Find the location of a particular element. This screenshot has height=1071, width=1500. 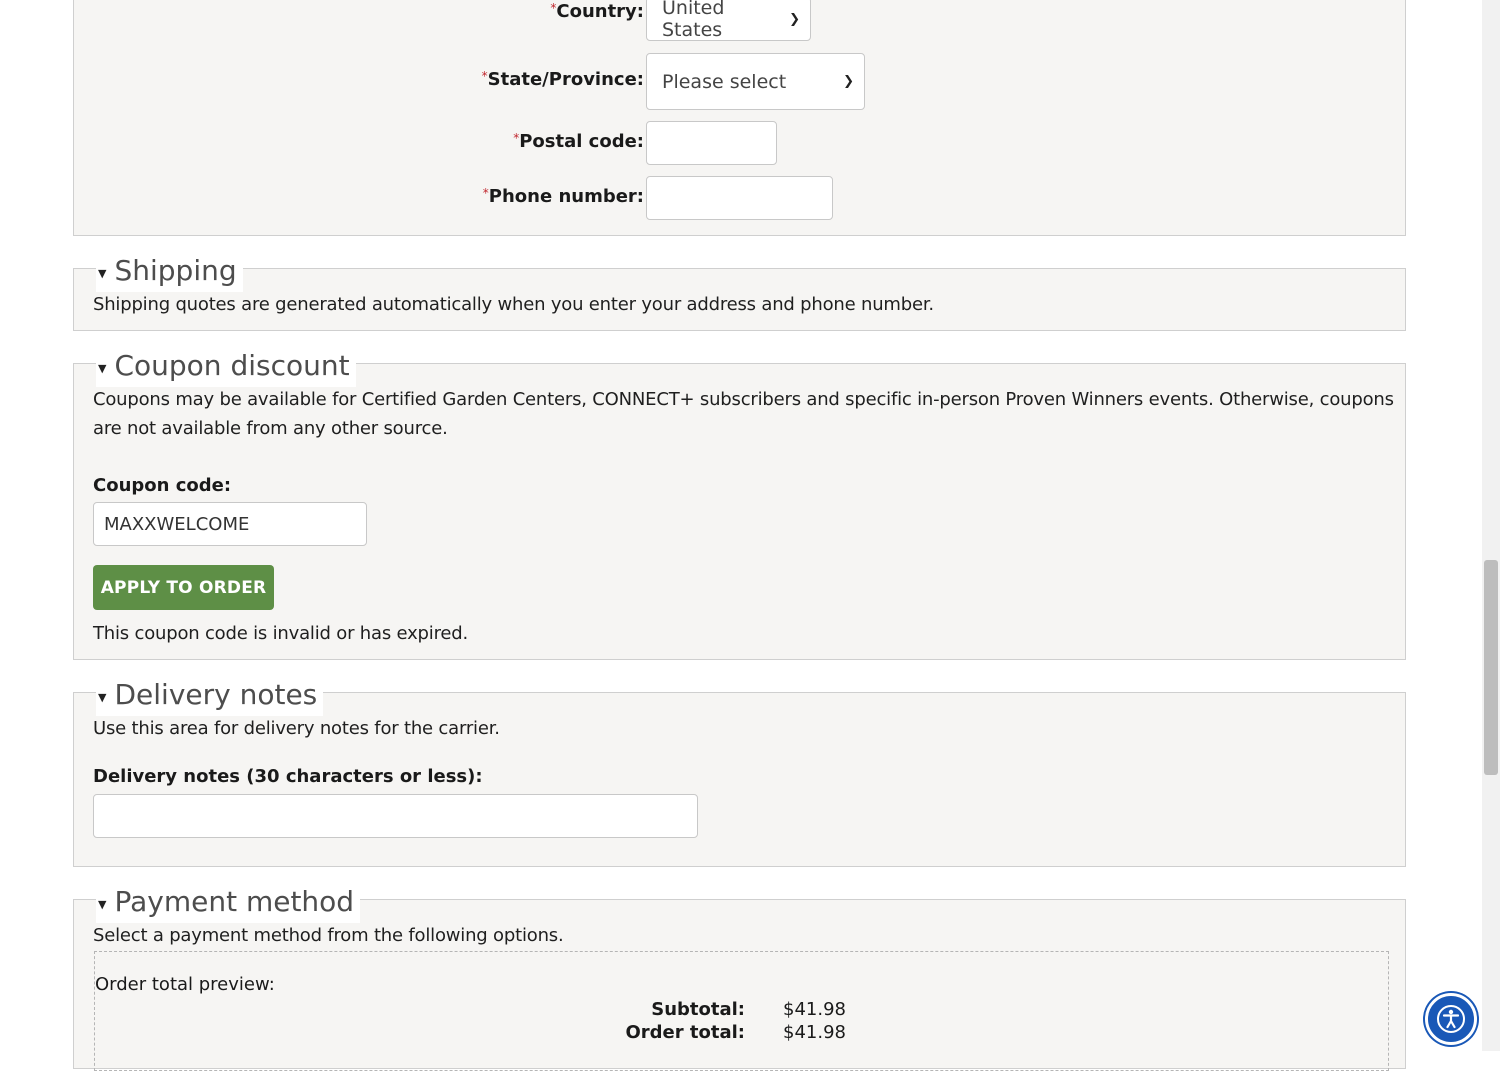

coupon-title: Coupon discount is located at coordinates (232, 365).